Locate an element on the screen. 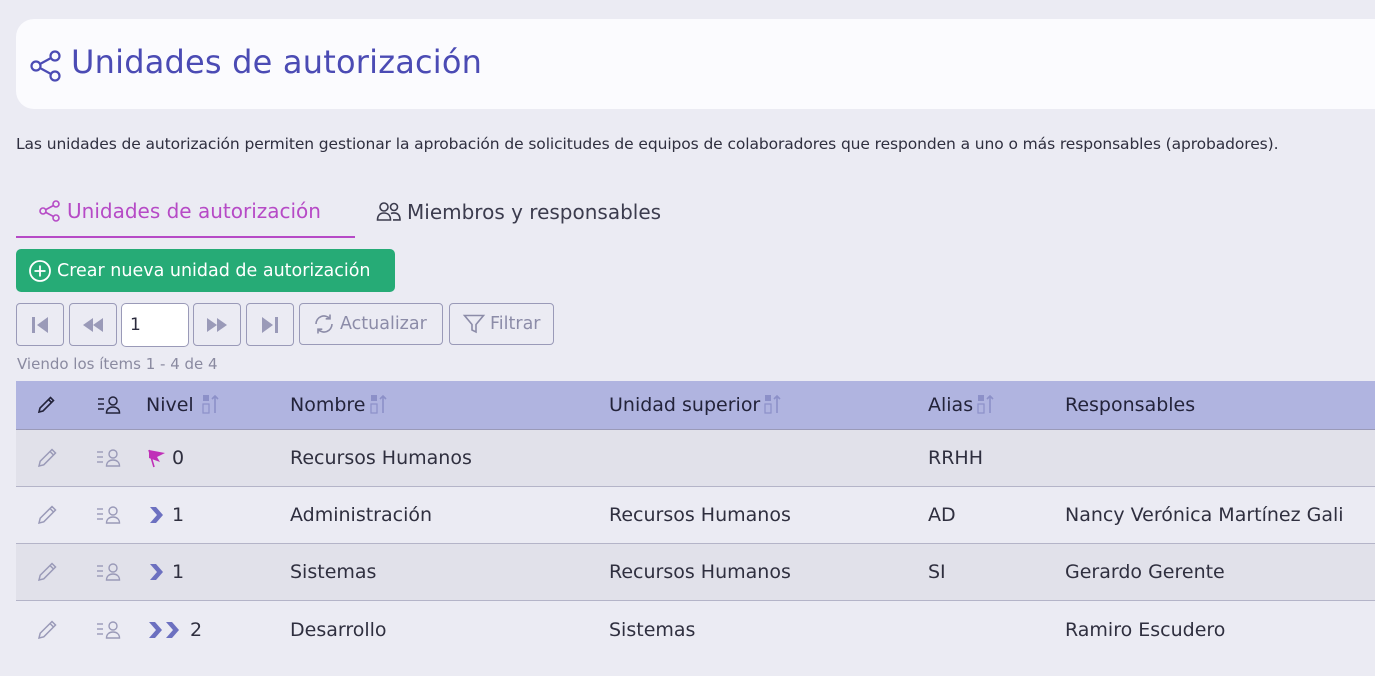  double-chevron-right-icon is located at coordinates (164, 629).